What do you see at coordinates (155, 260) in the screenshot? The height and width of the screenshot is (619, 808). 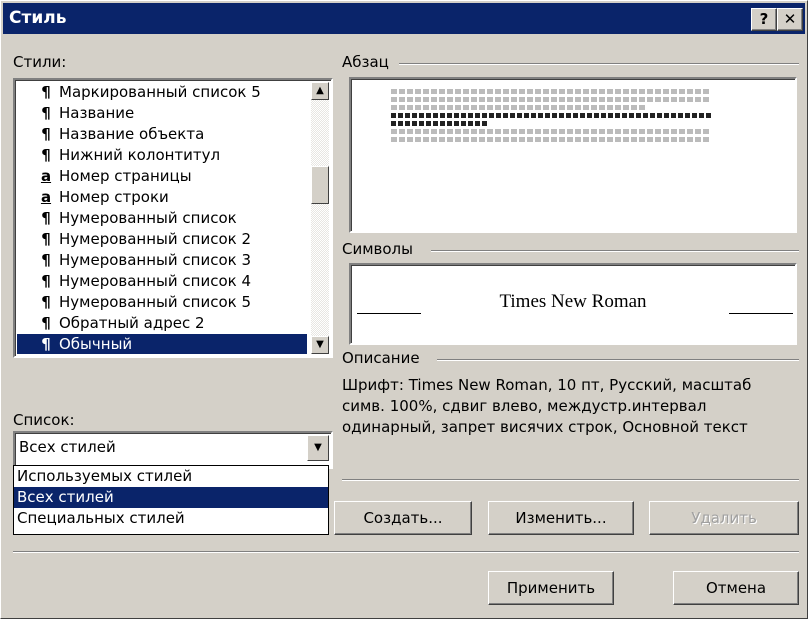 I see `style-list-item-label: Нумерованный список 3` at bounding box center [155, 260].